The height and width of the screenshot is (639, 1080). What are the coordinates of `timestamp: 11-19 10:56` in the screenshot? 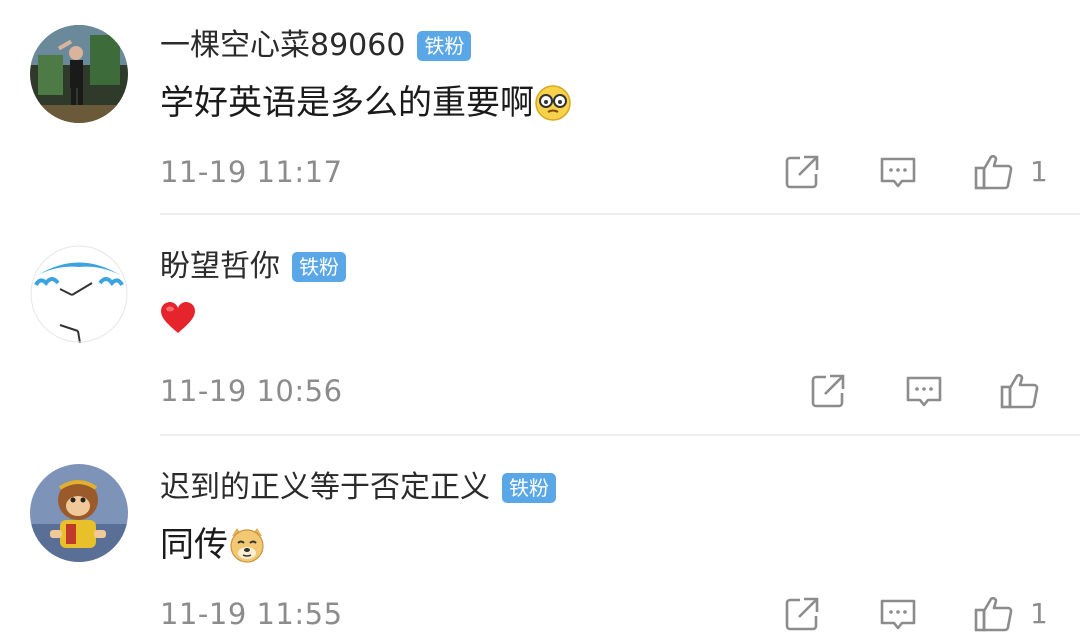 It's located at (251, 391).